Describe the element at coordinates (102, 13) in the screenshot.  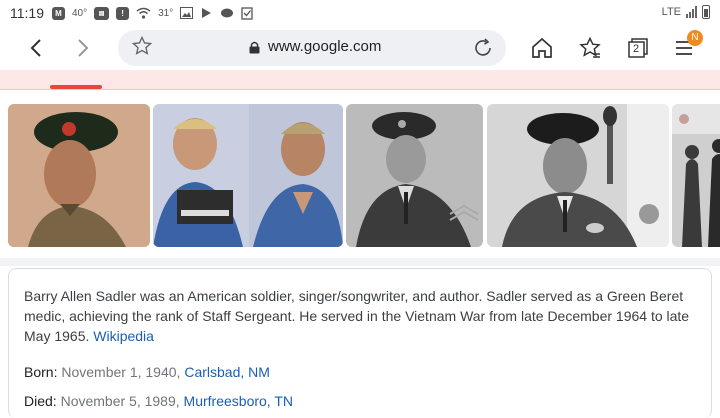
I see `news-icon: ▤` at that location.